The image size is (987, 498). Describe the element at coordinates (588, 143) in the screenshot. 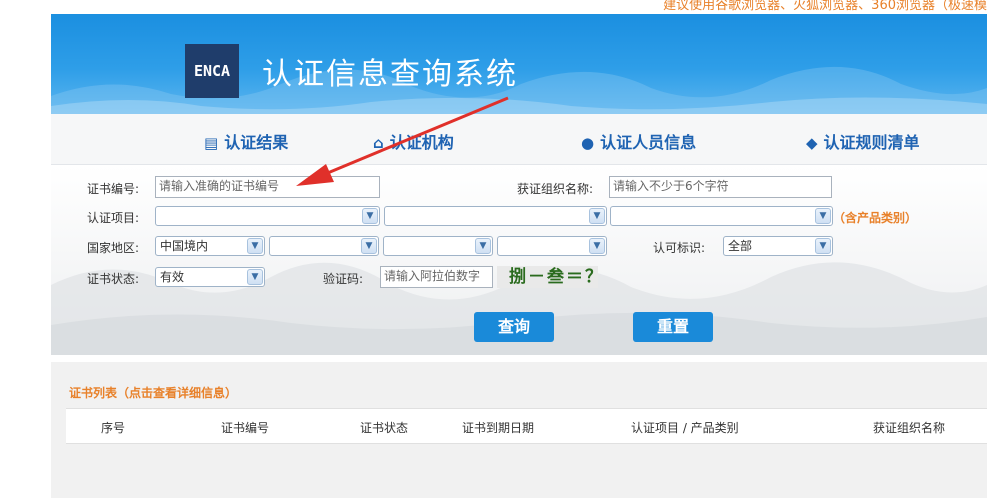

I see `user-icon: ●` at that location.